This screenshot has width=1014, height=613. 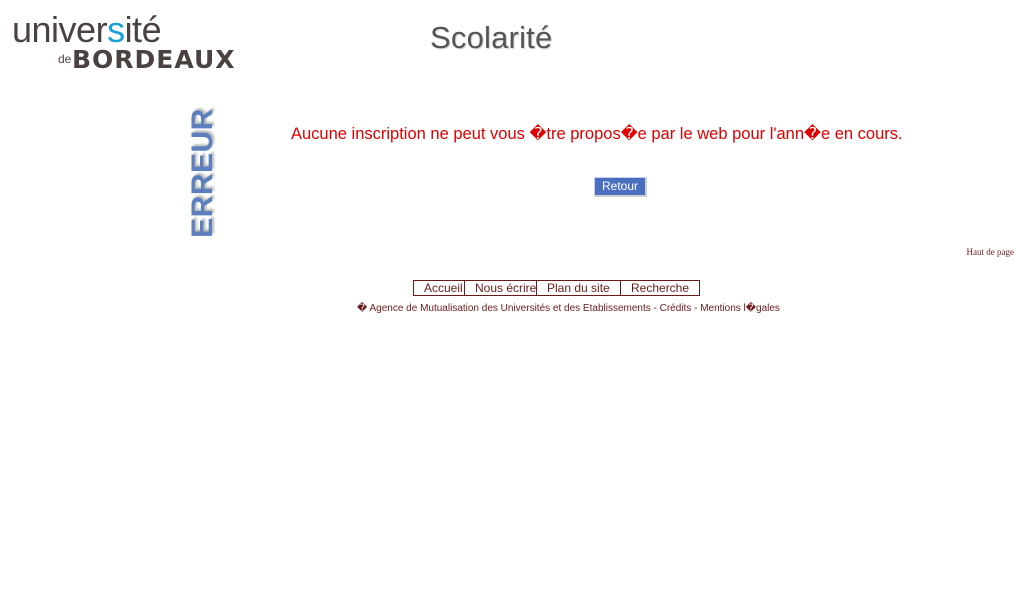 I want to click on universite-bordeaux-logo: université de BORDEAUX, so click(x=123, y=42).